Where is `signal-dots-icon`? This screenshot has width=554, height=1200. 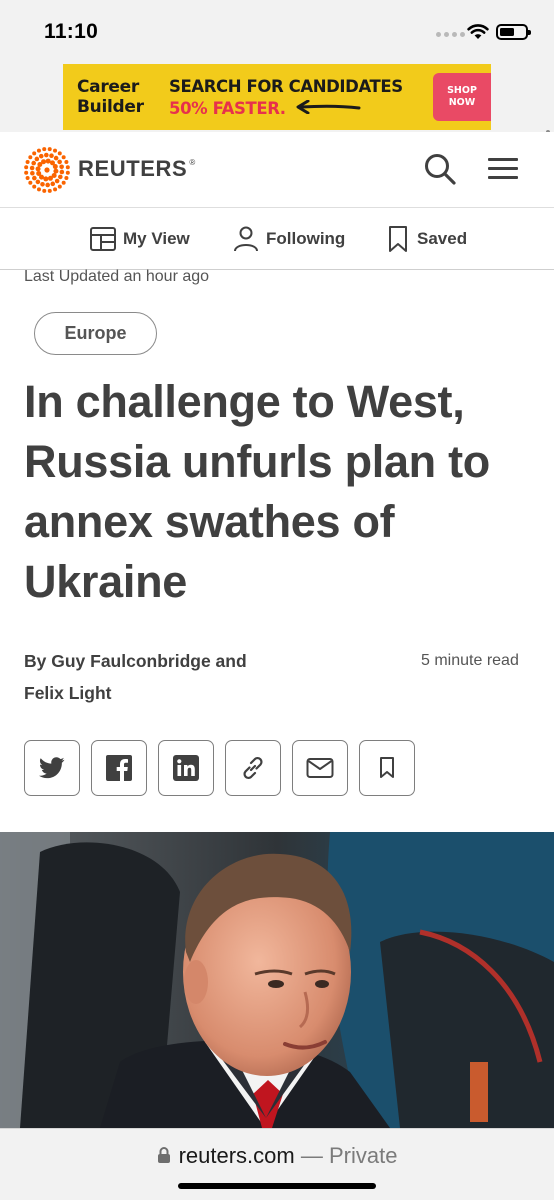
signal-dots-icon is located at coordinates (450, 34).